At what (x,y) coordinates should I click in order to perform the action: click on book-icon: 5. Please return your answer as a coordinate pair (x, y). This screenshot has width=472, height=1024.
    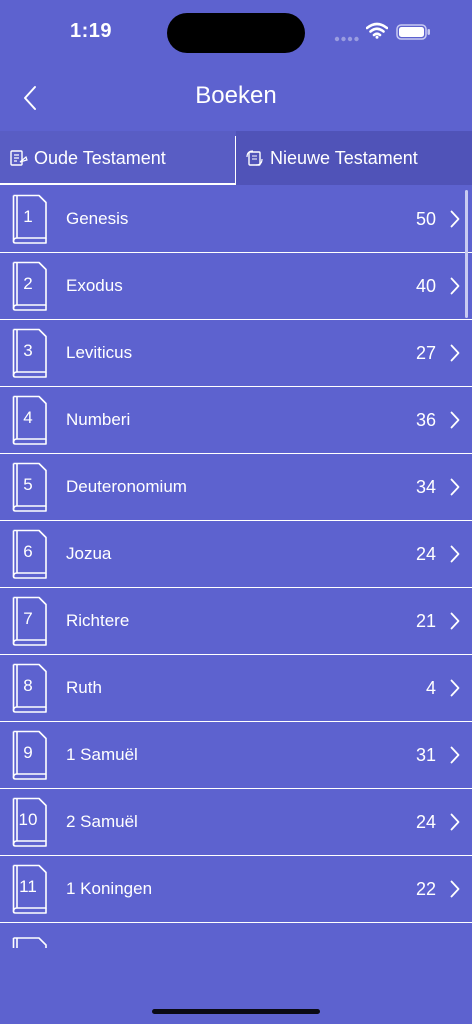
    Looking at the image, I should click on (30, 487).